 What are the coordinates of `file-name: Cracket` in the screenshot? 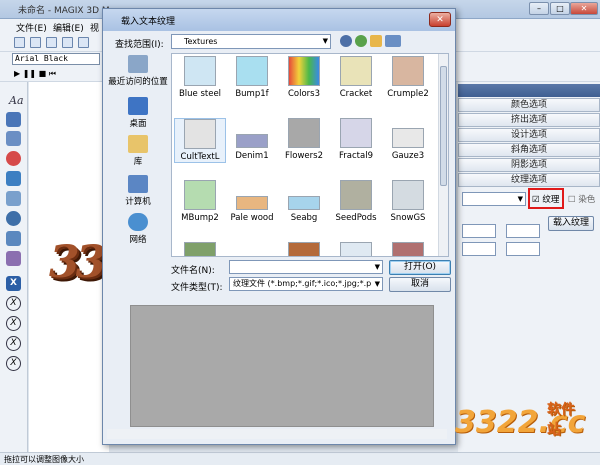 It's located at (356, 94).